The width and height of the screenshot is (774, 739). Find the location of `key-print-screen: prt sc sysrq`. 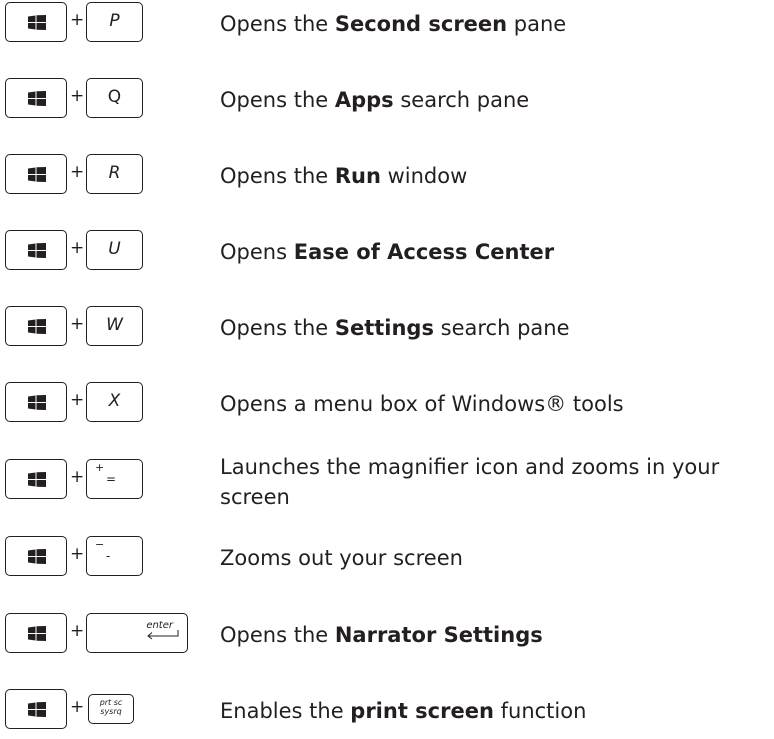

key-print-screen: prt sc sysrq is located at coordinates (111, 709).